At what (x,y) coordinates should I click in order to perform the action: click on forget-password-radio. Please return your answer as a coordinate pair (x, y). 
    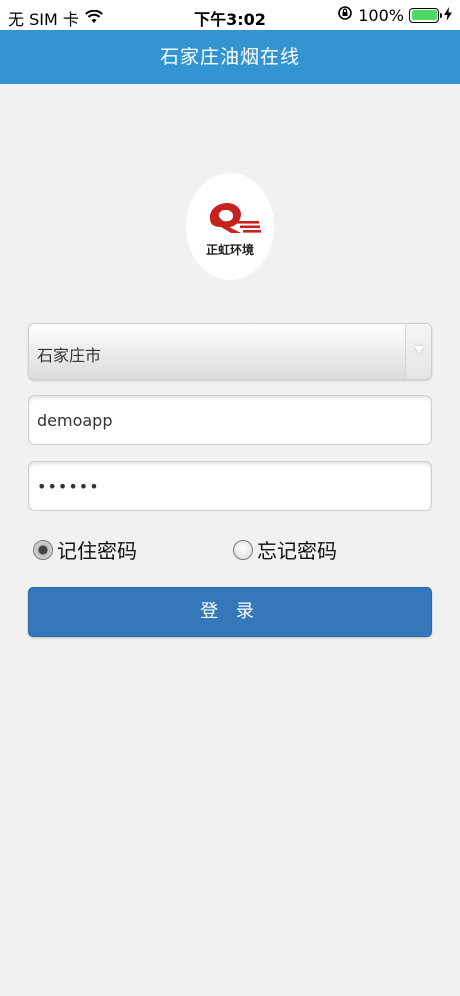
    Looking at the image, I should click on (243, 549).